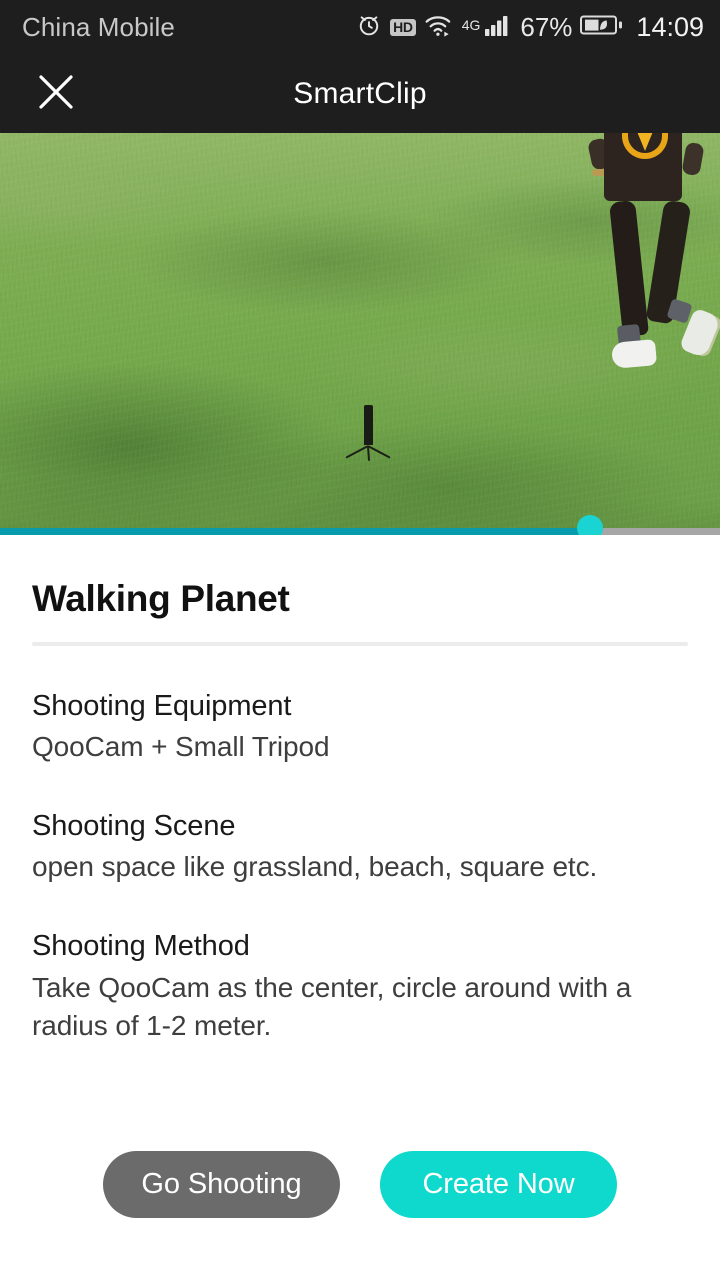  I want to click on person-shoe-back, so click(634, 354).